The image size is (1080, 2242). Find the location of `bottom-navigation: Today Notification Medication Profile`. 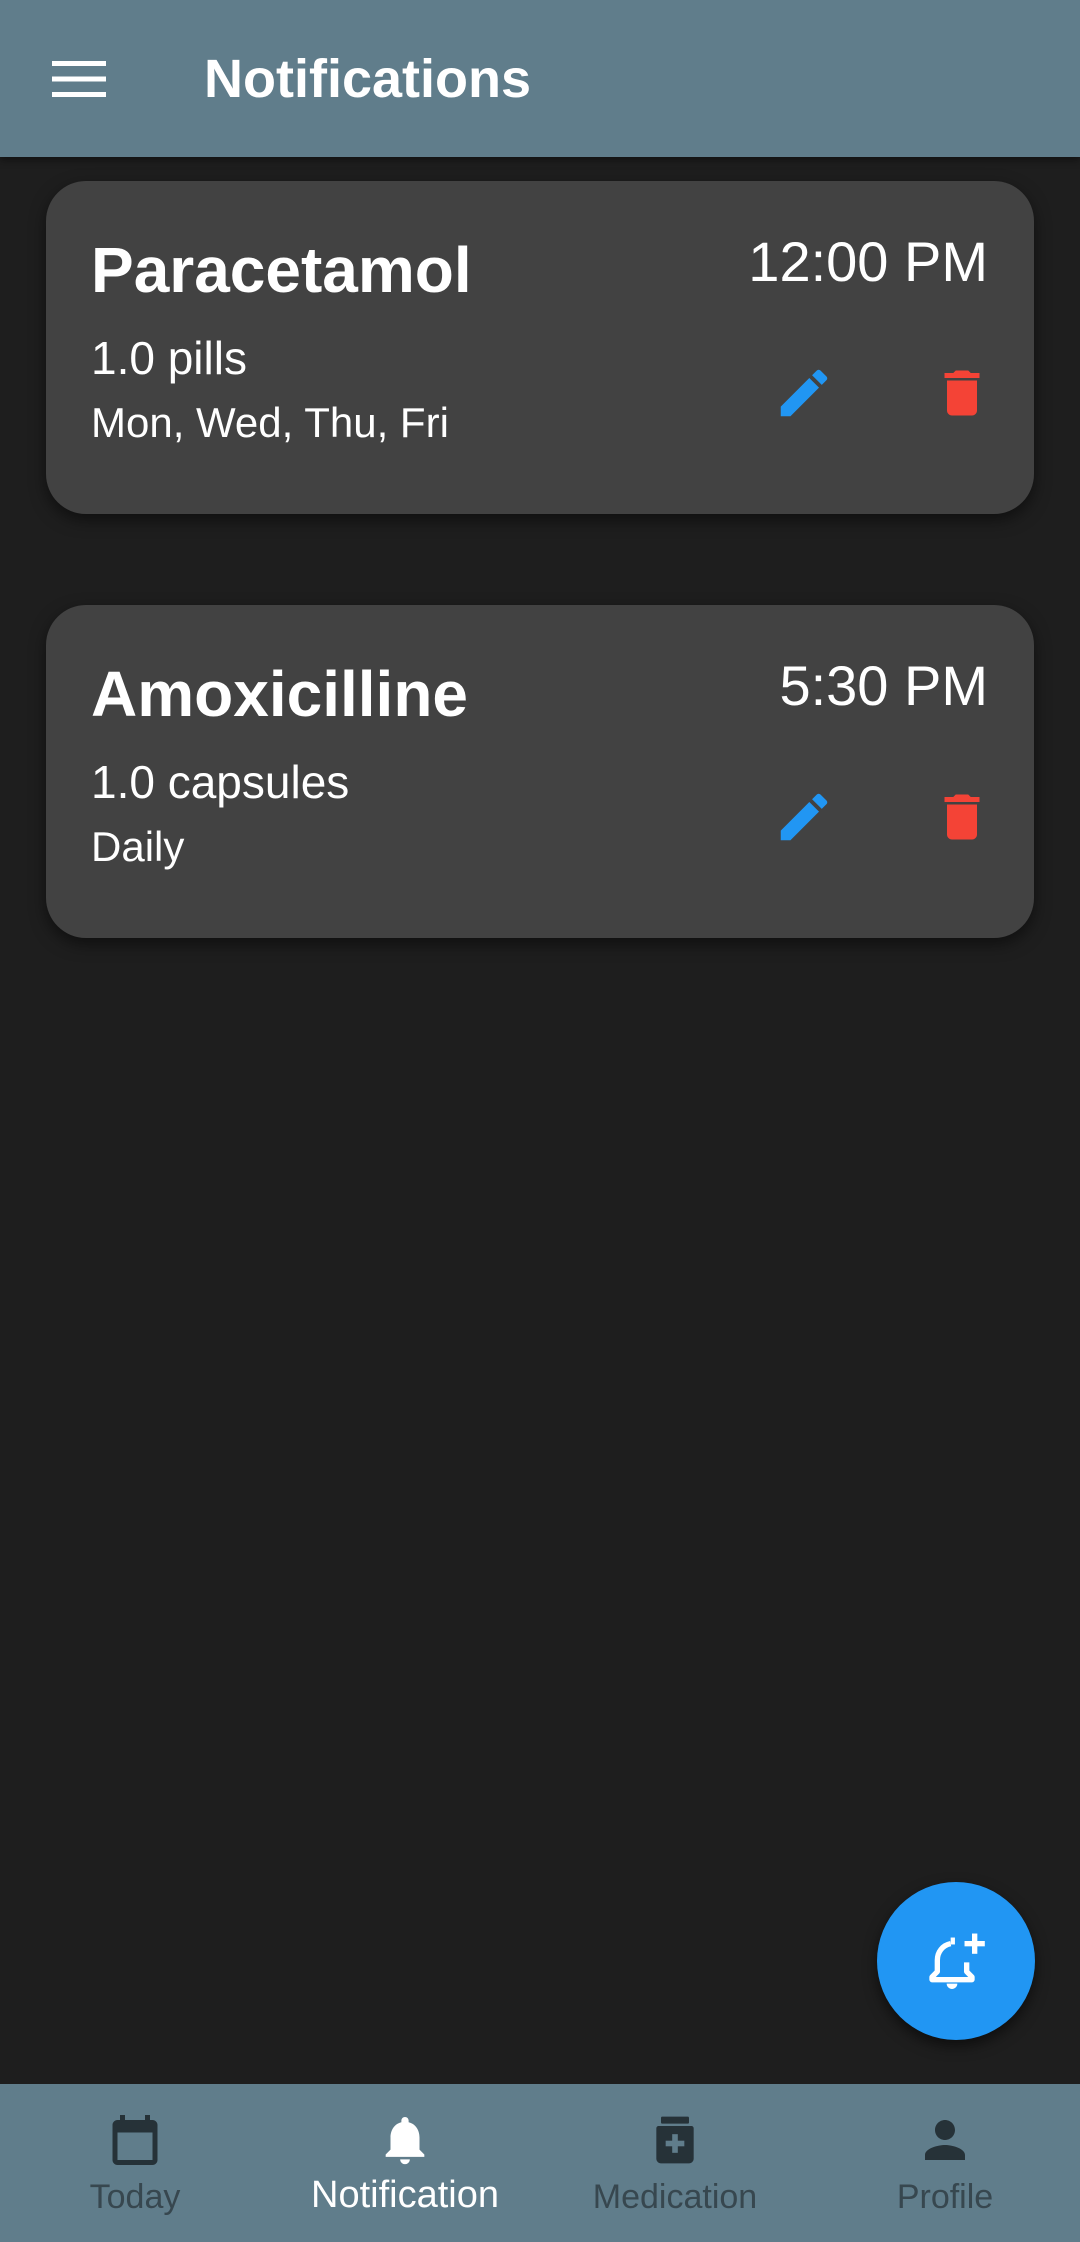

bottom-navigation: Today Notification Medication Profile is located at coordinates (540, 2163).